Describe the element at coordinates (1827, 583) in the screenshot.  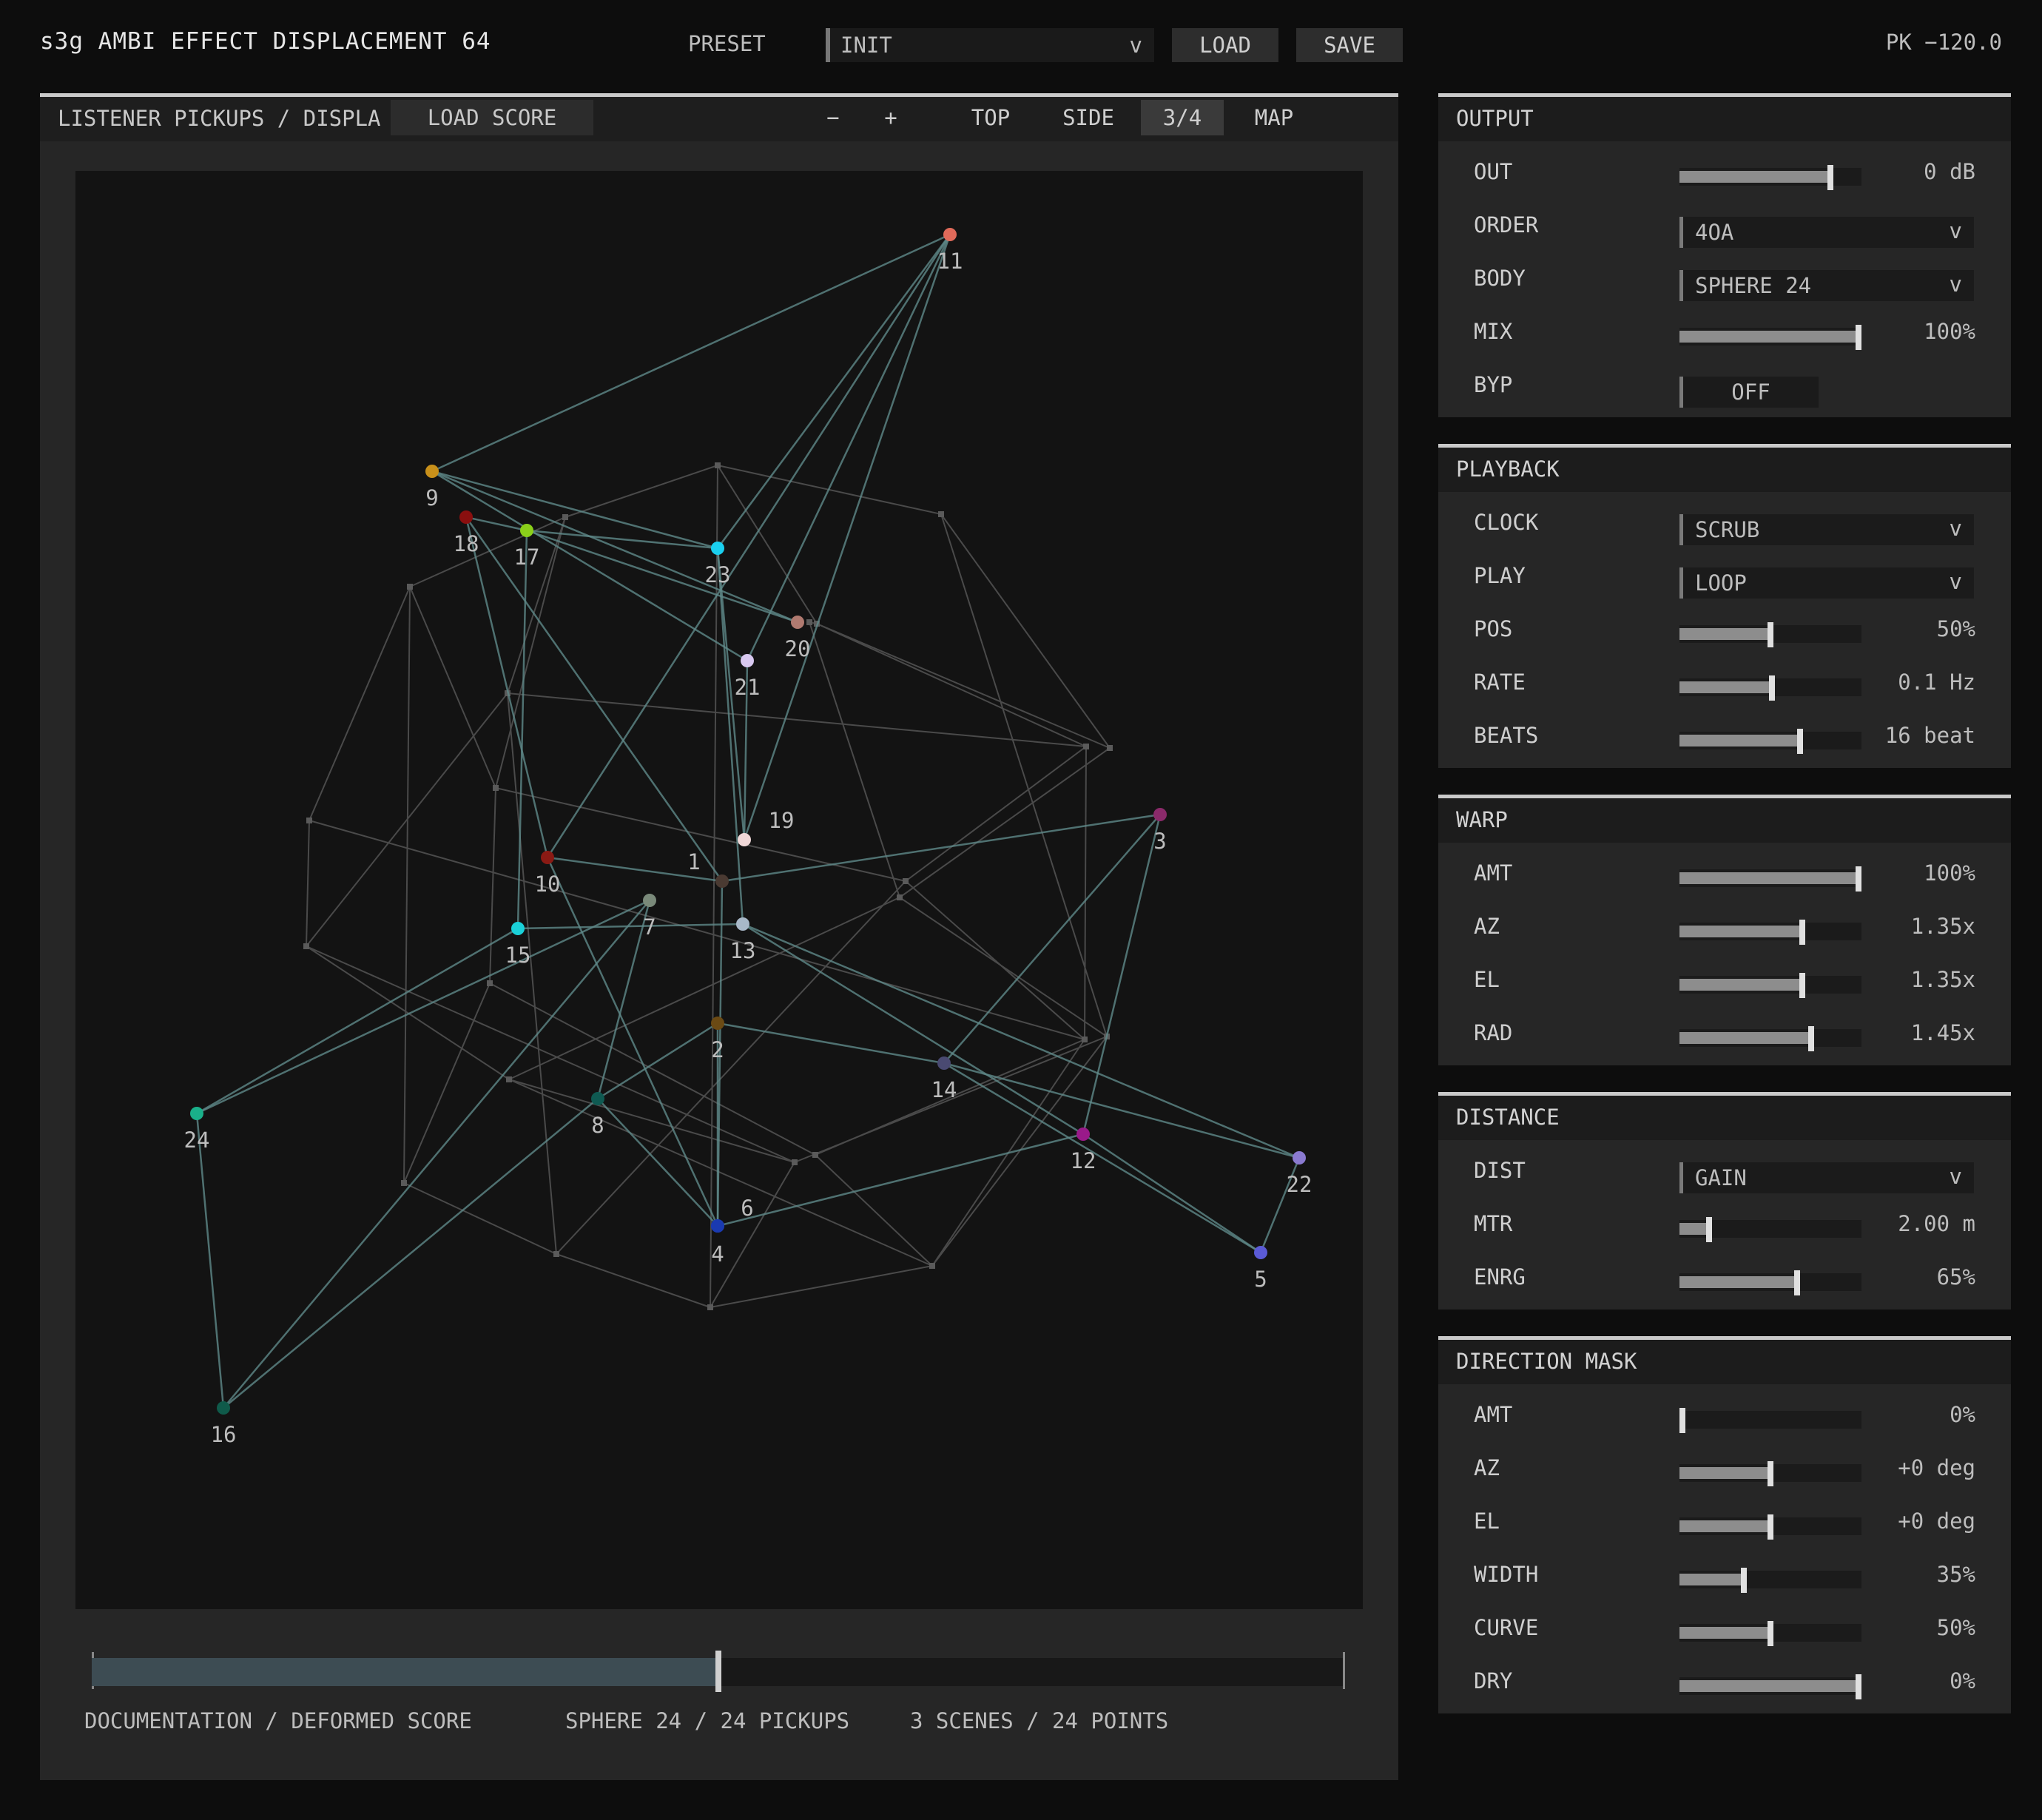
I see `play-dropdown: LOOP v` at that location.